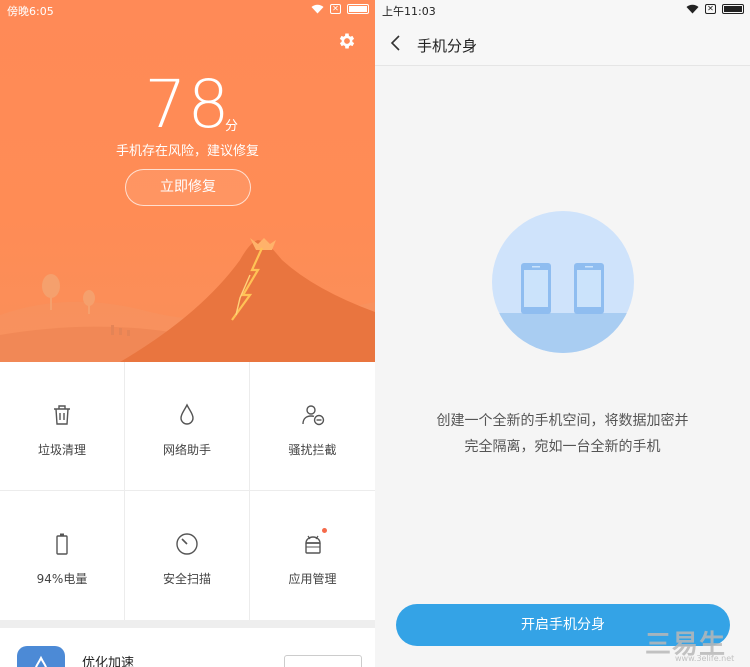 Image resolution: width=750 pixels, height=667 pixels. What do you see at coordinates (232, 126) in the screenshot?
I see `health-score-unit: 分` at bounding box center [232, 126].